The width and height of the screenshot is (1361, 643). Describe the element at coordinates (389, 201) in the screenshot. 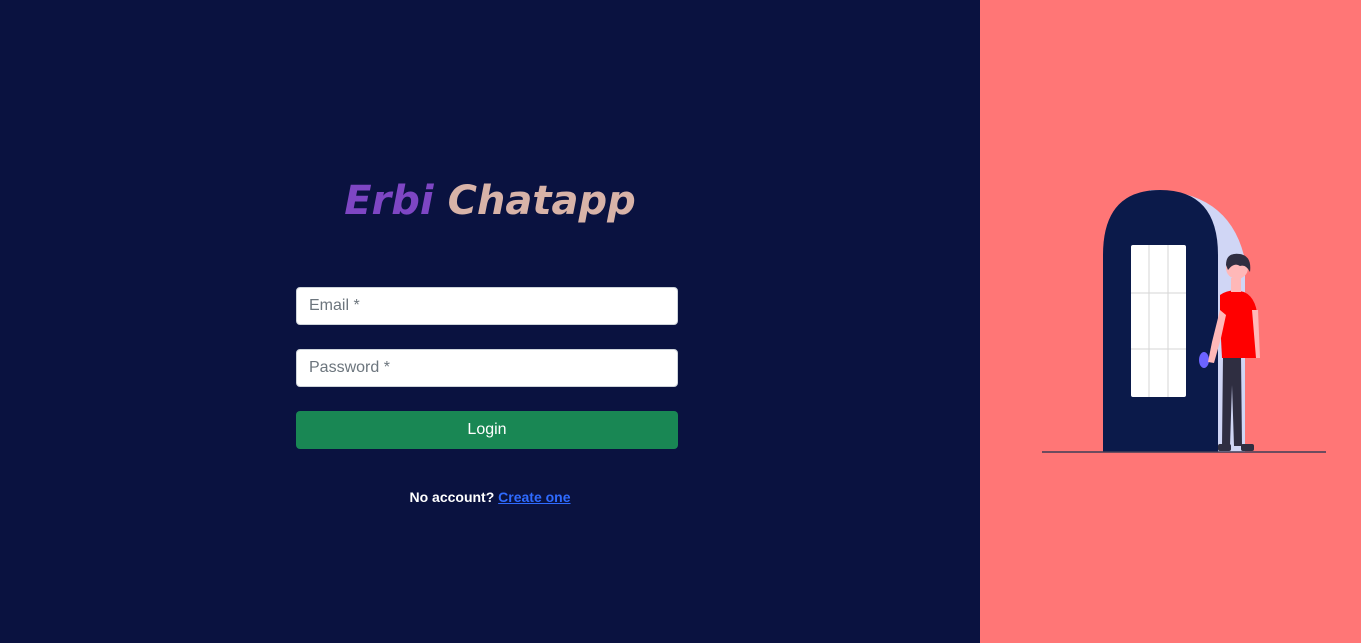

I see `logo-word-erbi: Erbi` at that location.